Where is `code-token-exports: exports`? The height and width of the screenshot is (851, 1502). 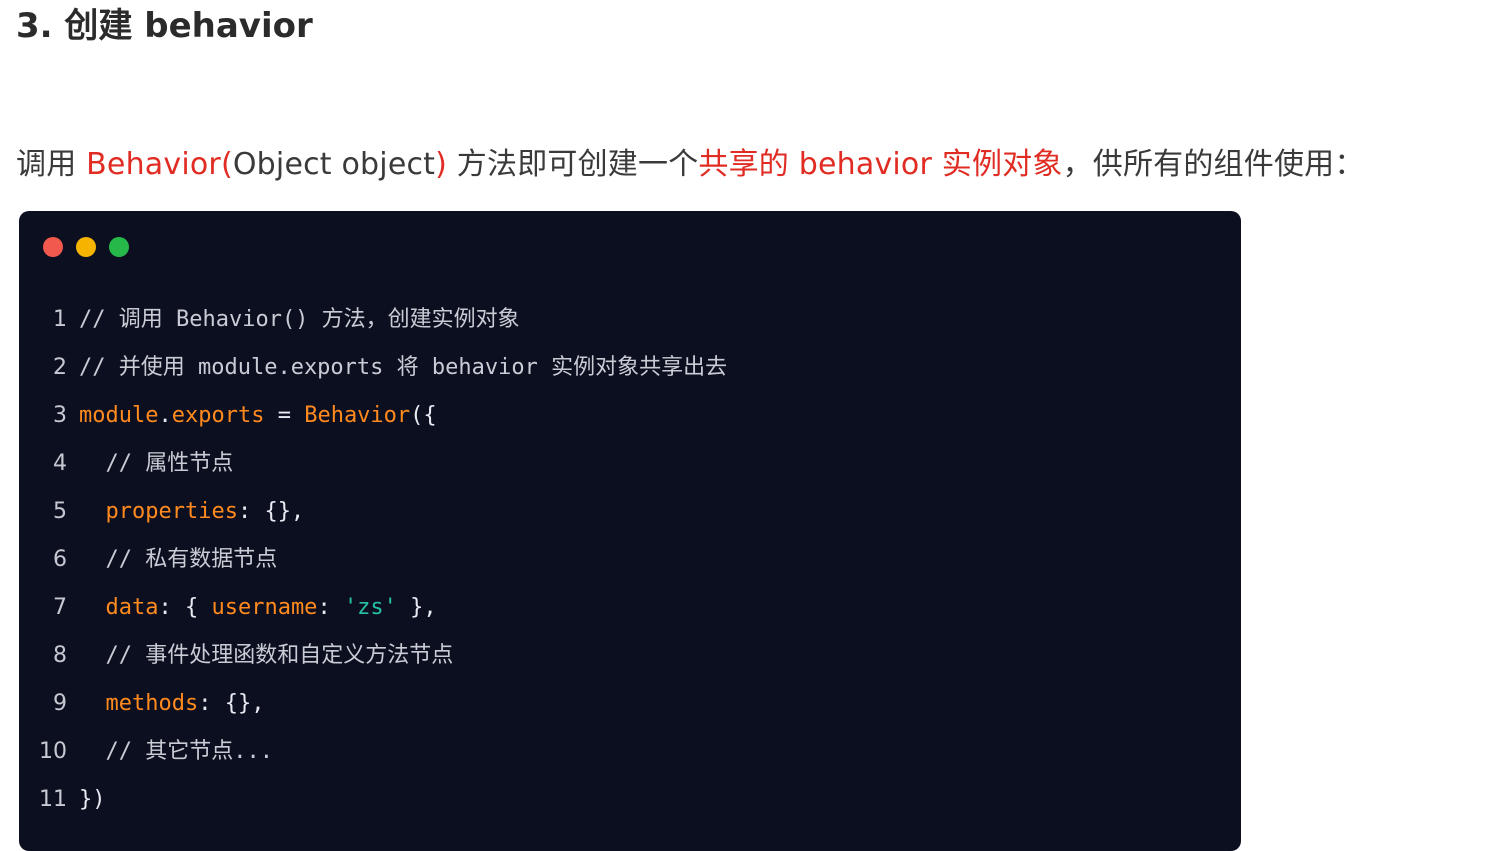
code-token-exports: exports is located at coordinates (218, 415).